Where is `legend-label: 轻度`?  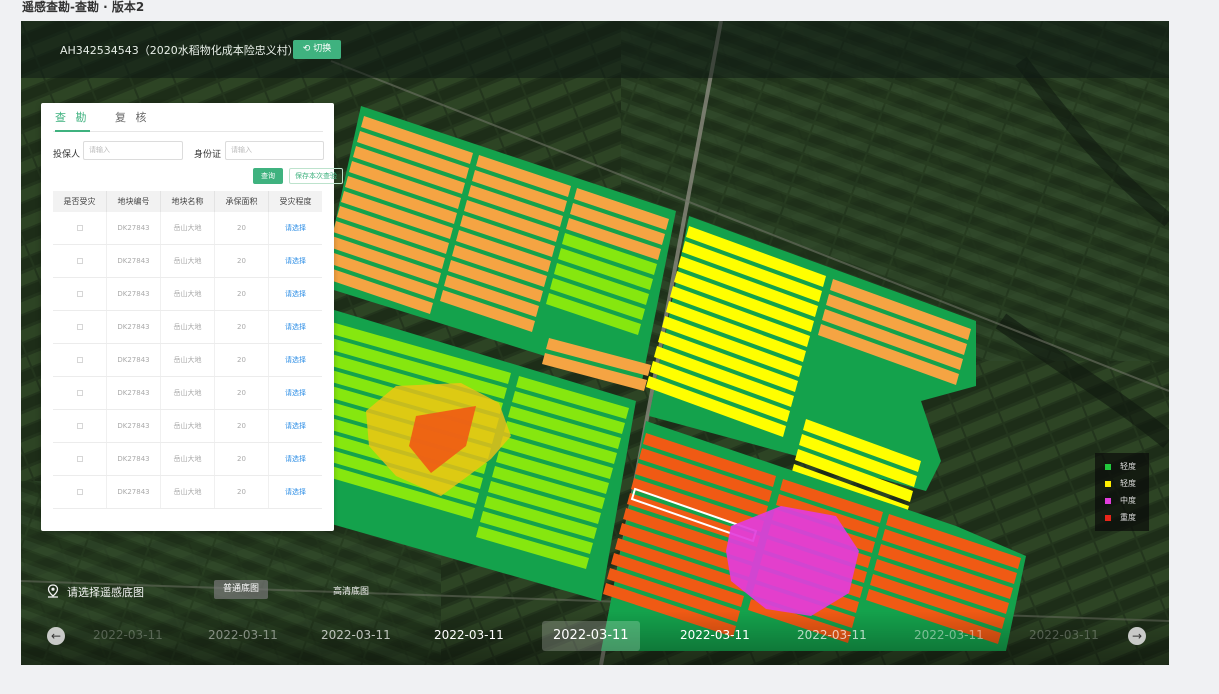 legend-label: 轻度 is located at coordinates (1128, 466).